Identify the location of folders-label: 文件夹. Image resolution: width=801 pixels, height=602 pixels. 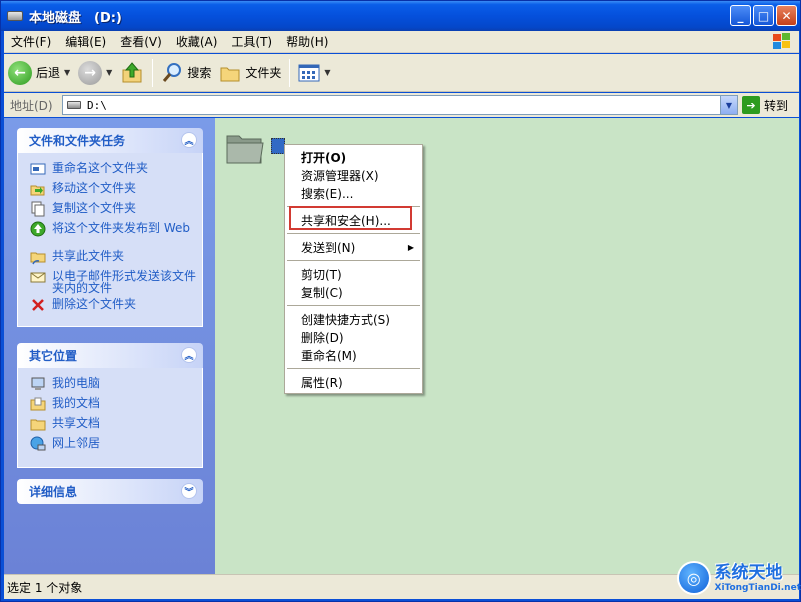
(263, 73).